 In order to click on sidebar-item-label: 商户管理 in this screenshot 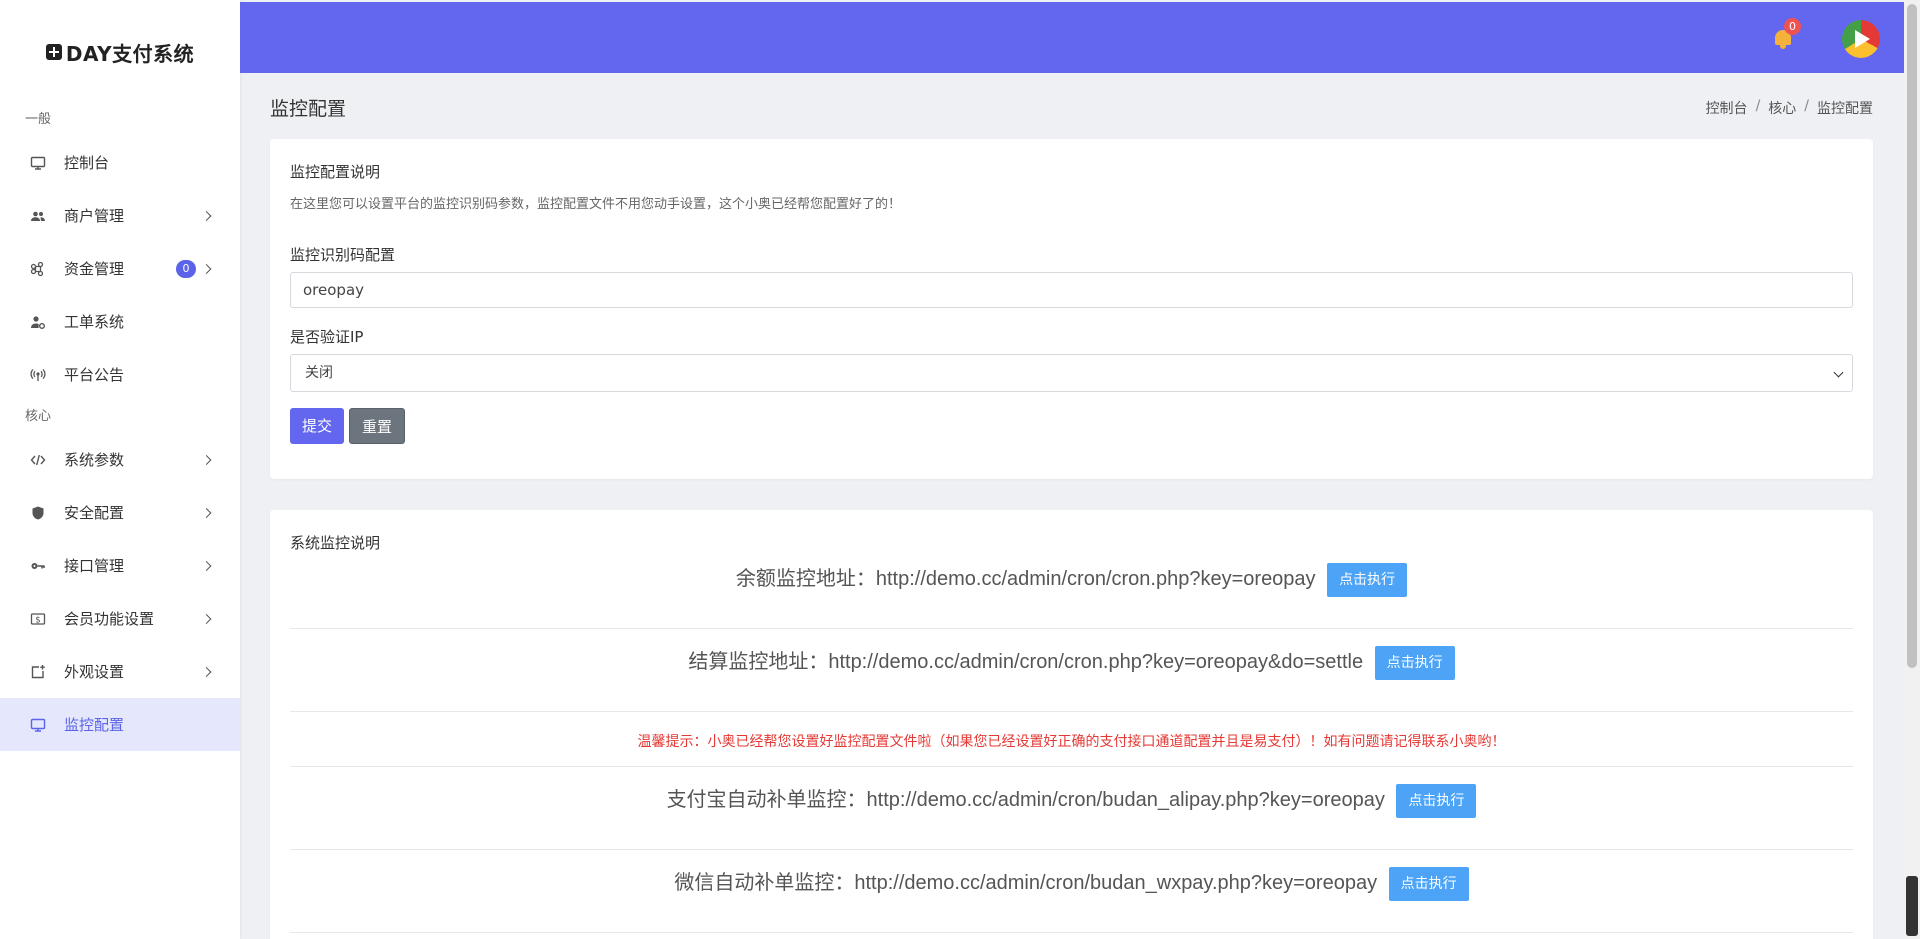, I will do `click(94, 216)`.